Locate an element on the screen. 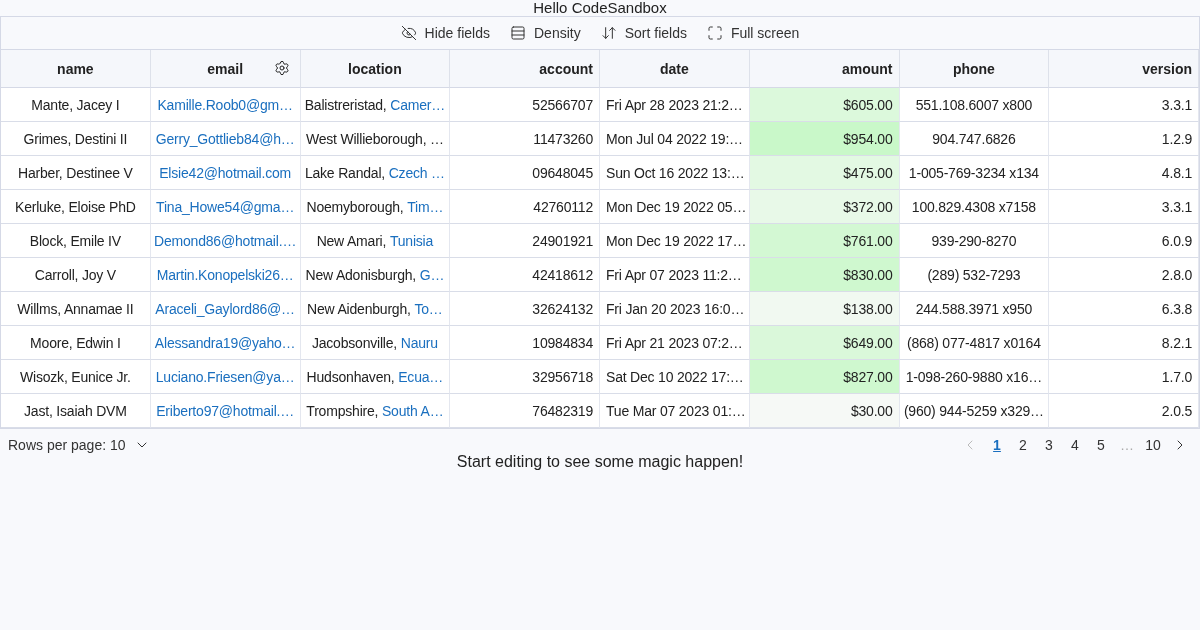 The height and width of the screenshot is (630, 1200). table-cell: Kerluke, Eloise PhD is located at coordinates (76, 207).